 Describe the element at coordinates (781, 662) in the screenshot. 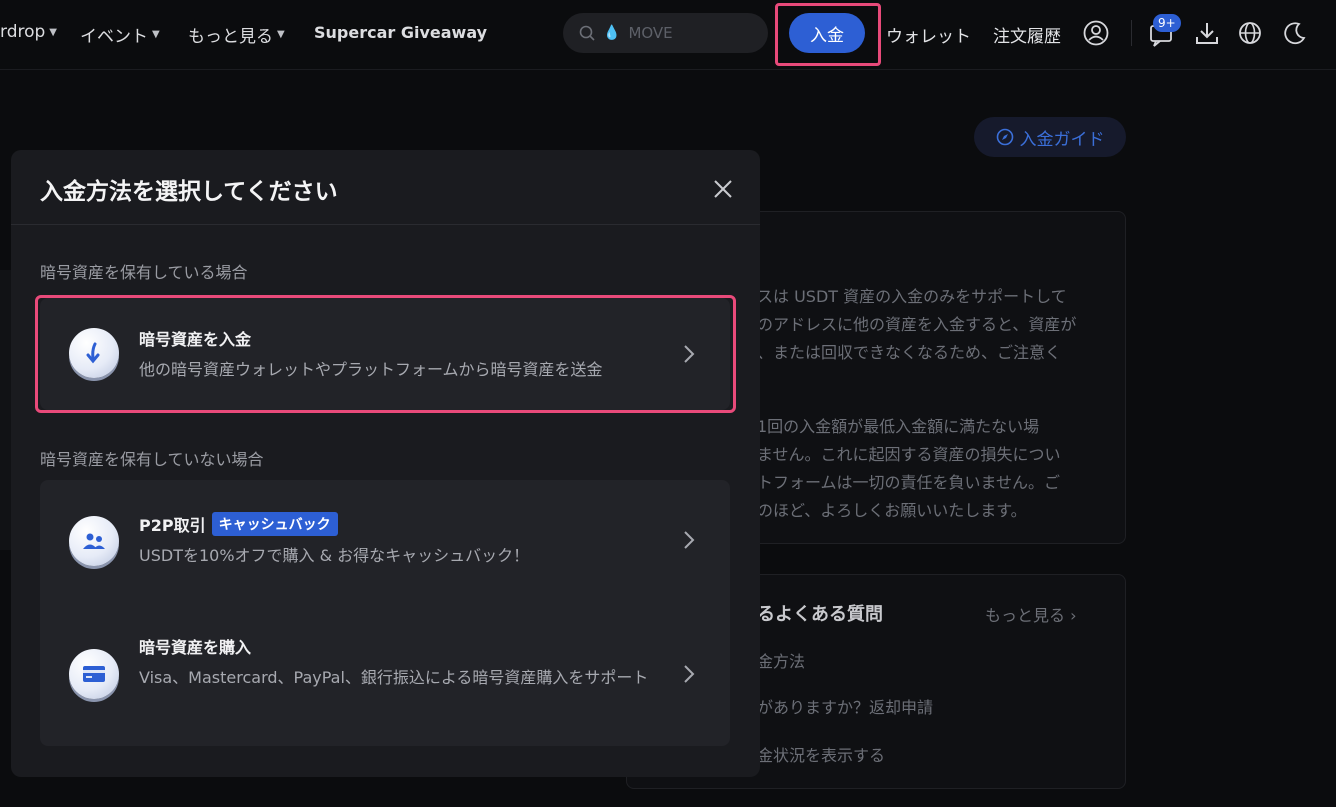

I see `faq-item: 金方法` at that location.